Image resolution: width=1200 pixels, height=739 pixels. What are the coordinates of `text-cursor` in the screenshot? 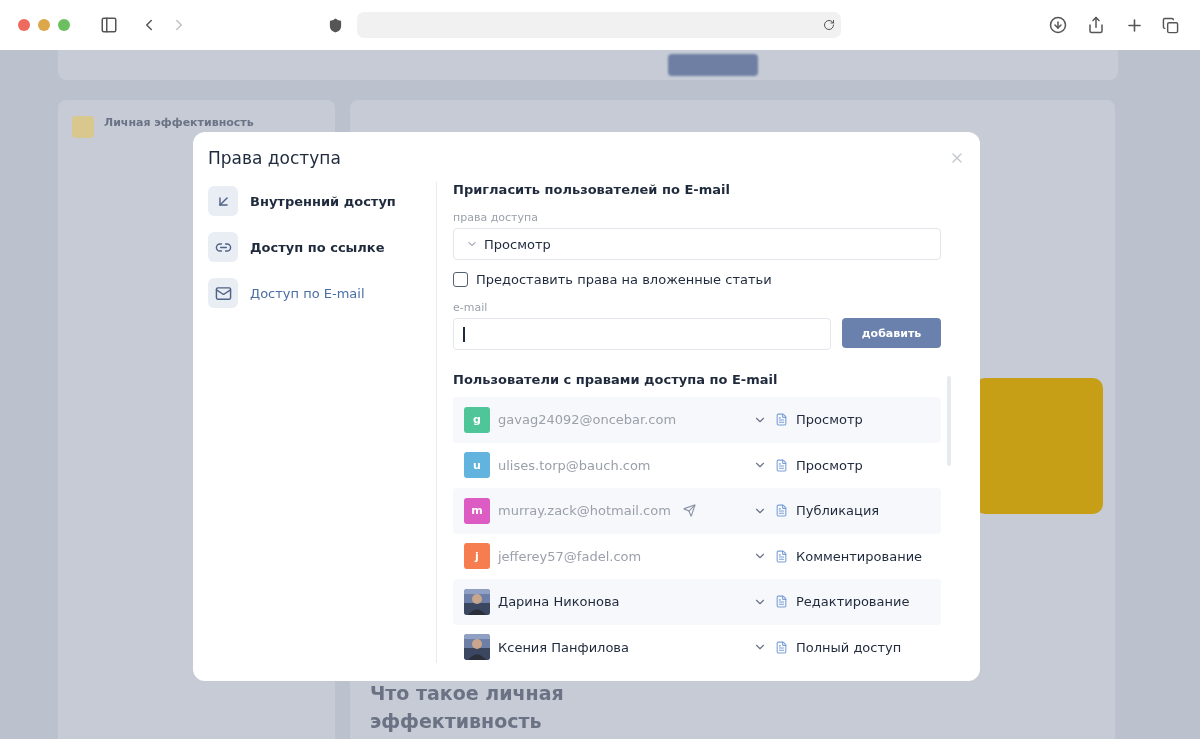 It's located at (464, 334).